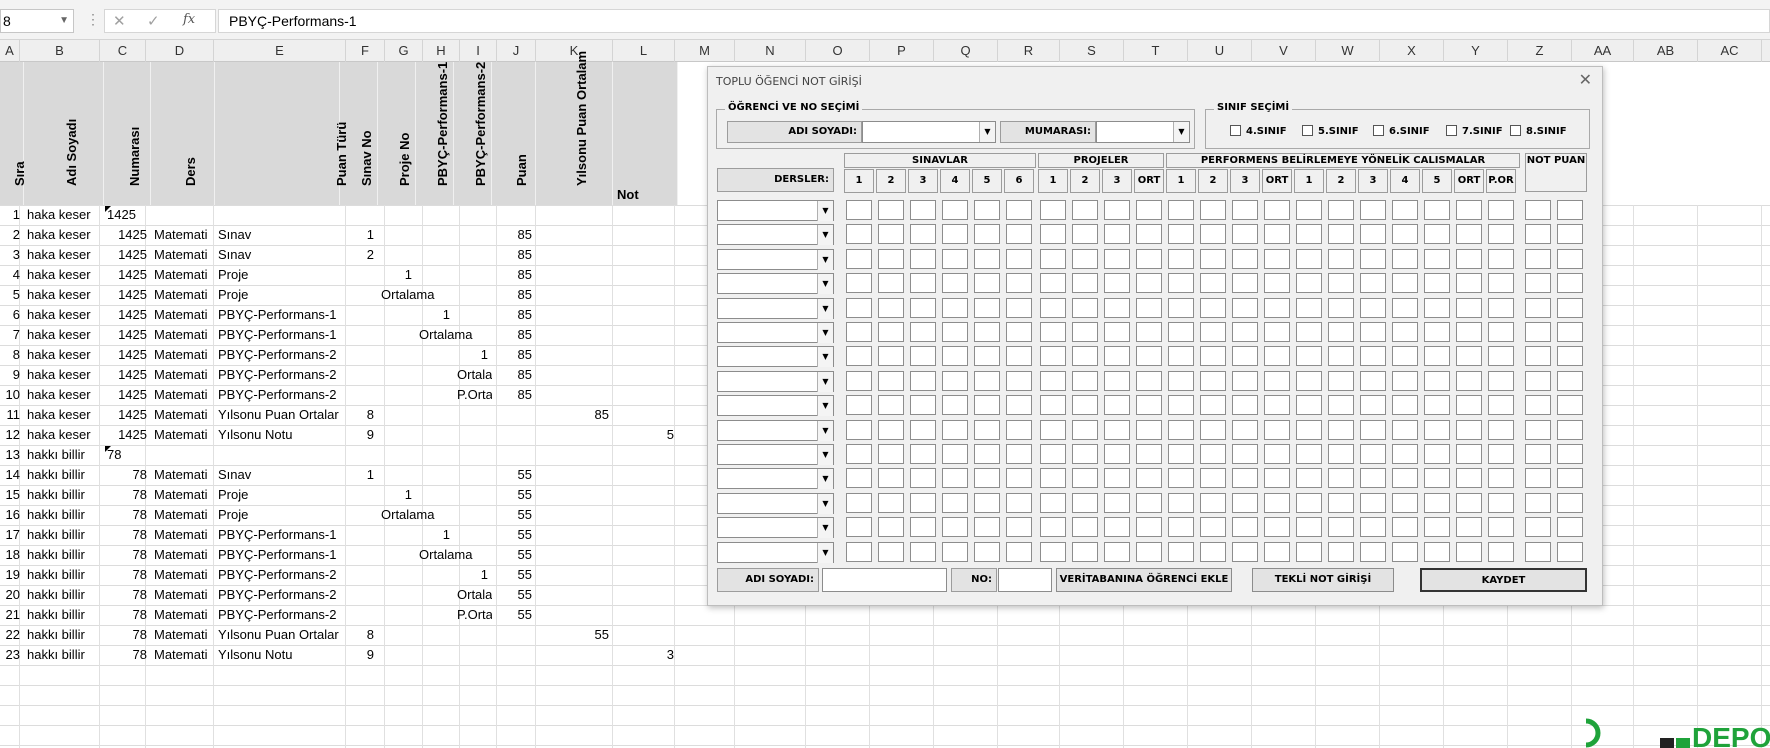 This screenshot has width=1770, height=748. Describe the element at coordinates (1538, 131) in the screenshot. I see `class-checkbox-8: 8.SINIF` at that location.